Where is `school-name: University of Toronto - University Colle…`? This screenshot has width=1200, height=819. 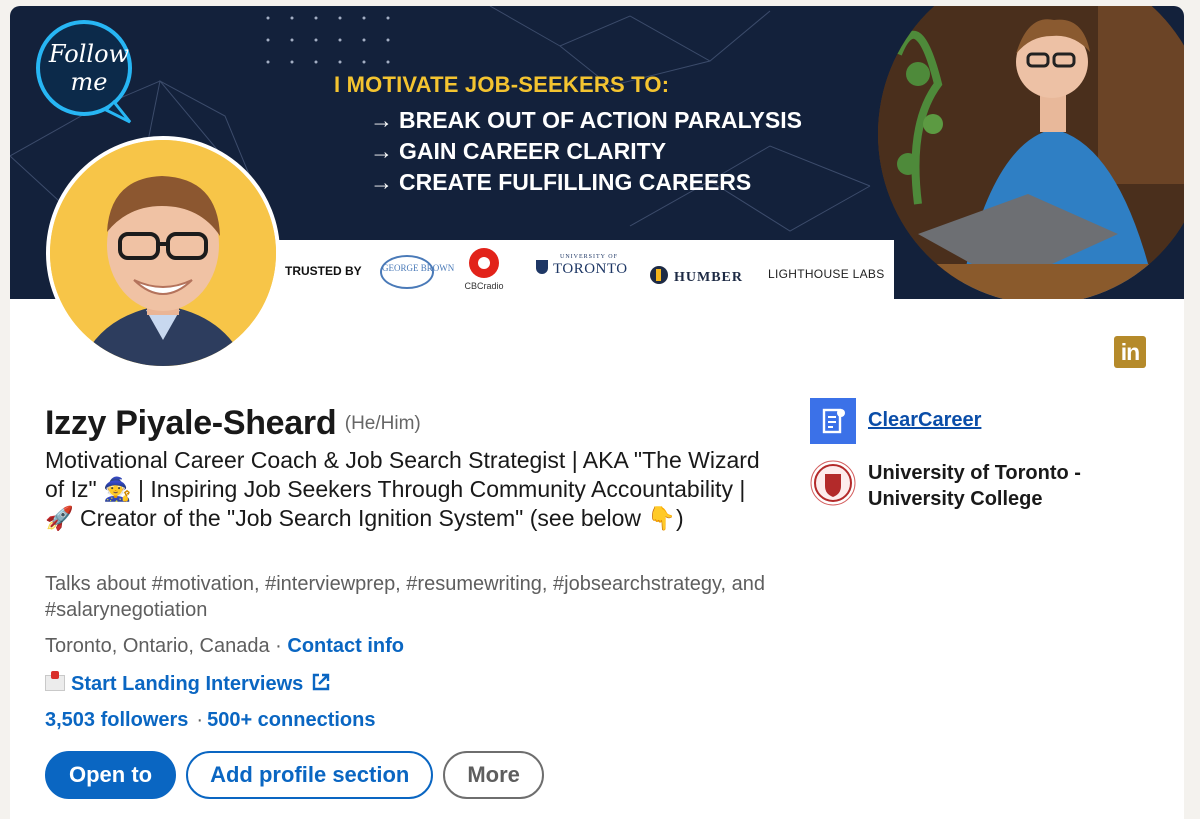
school-name: University of Toronto - University Colle… is located at coordinates (1003, 486).